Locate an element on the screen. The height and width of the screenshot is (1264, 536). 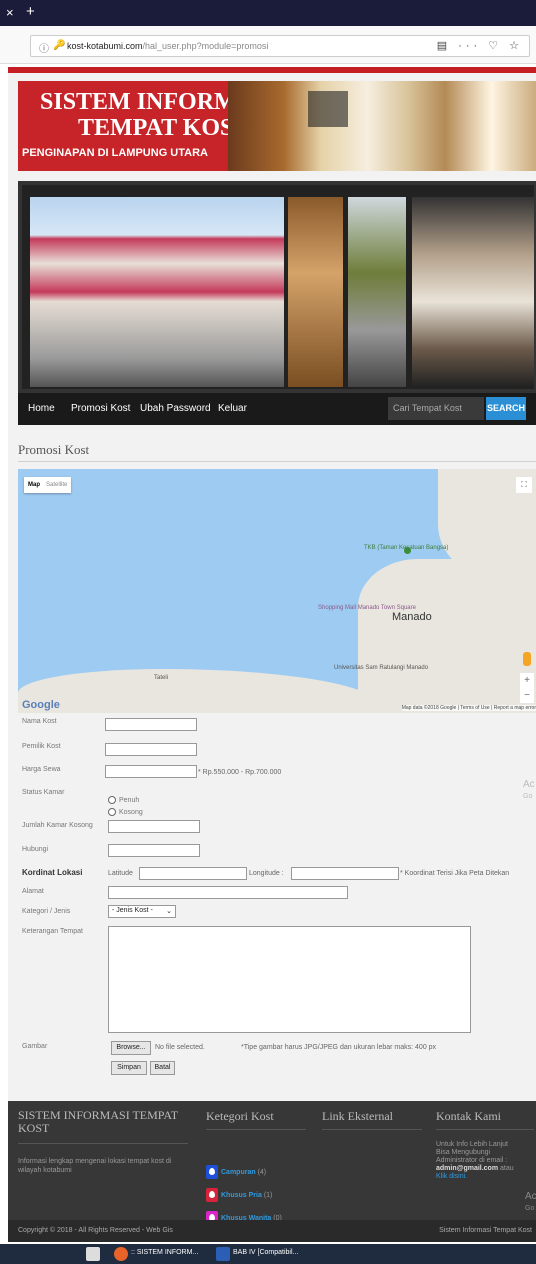
hubungi-input is located at coordinates (154, 850).